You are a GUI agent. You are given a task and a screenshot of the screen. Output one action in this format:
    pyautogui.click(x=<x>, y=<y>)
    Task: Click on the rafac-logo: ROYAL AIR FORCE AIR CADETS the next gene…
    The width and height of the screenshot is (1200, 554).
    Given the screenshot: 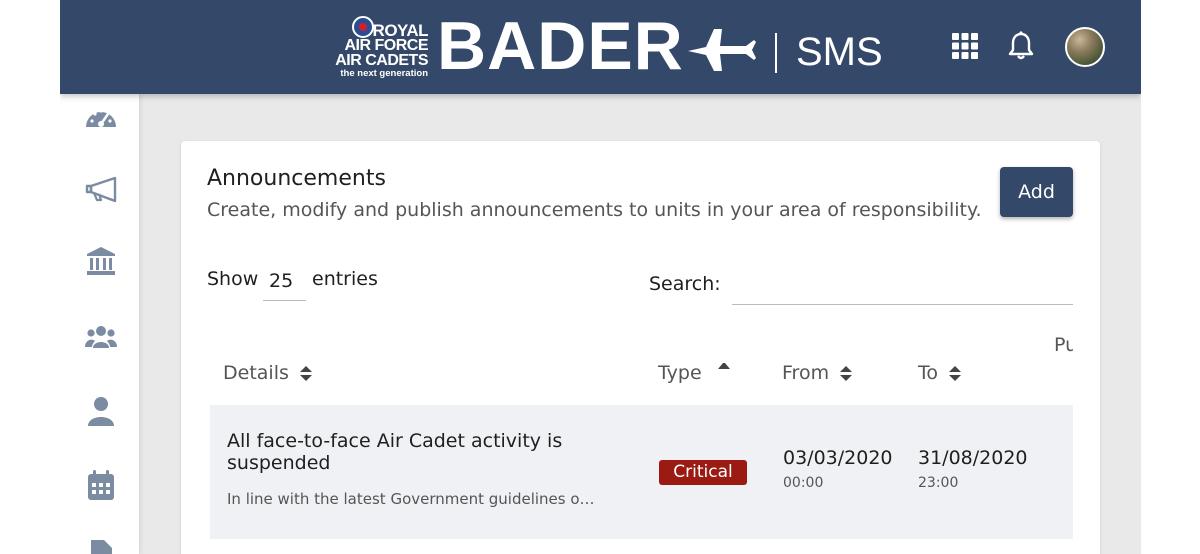 What is the action you would take?
    pyautogui.click(x=380, y=47)
    